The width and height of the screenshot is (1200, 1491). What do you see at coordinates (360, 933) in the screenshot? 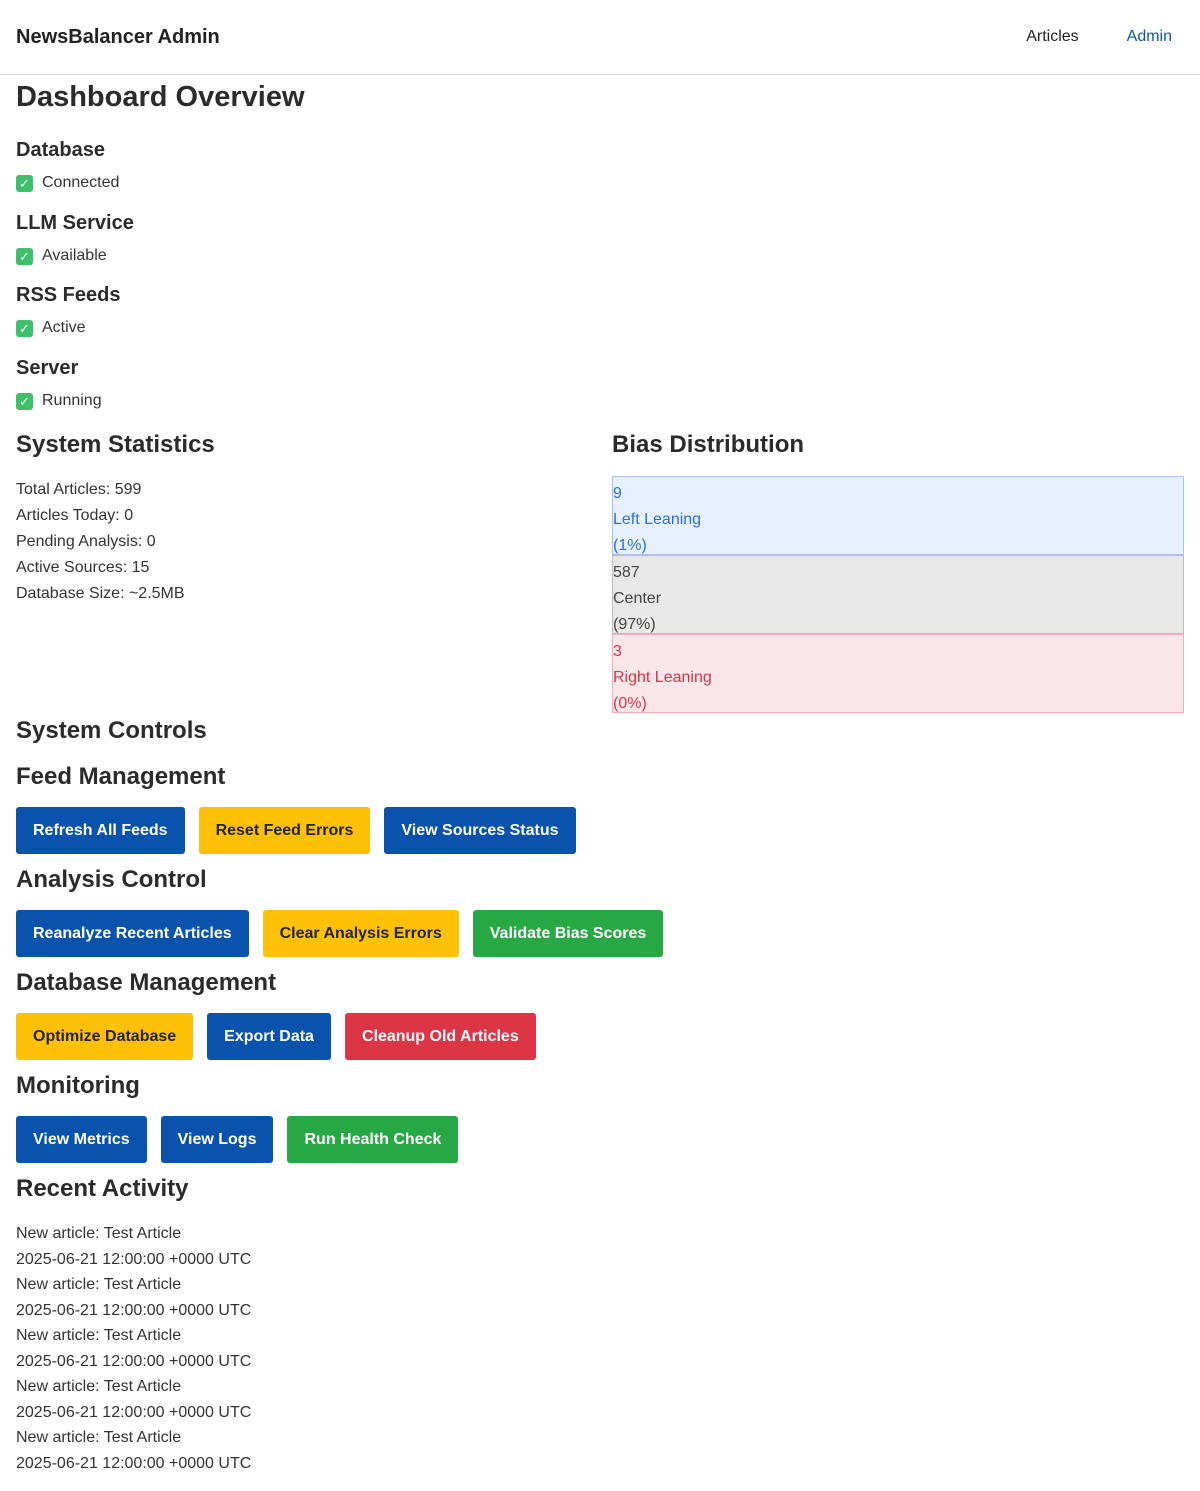
I see `clear-analysis-errors-button: Clear Analysis Errors` at bounding box center [360, 933].